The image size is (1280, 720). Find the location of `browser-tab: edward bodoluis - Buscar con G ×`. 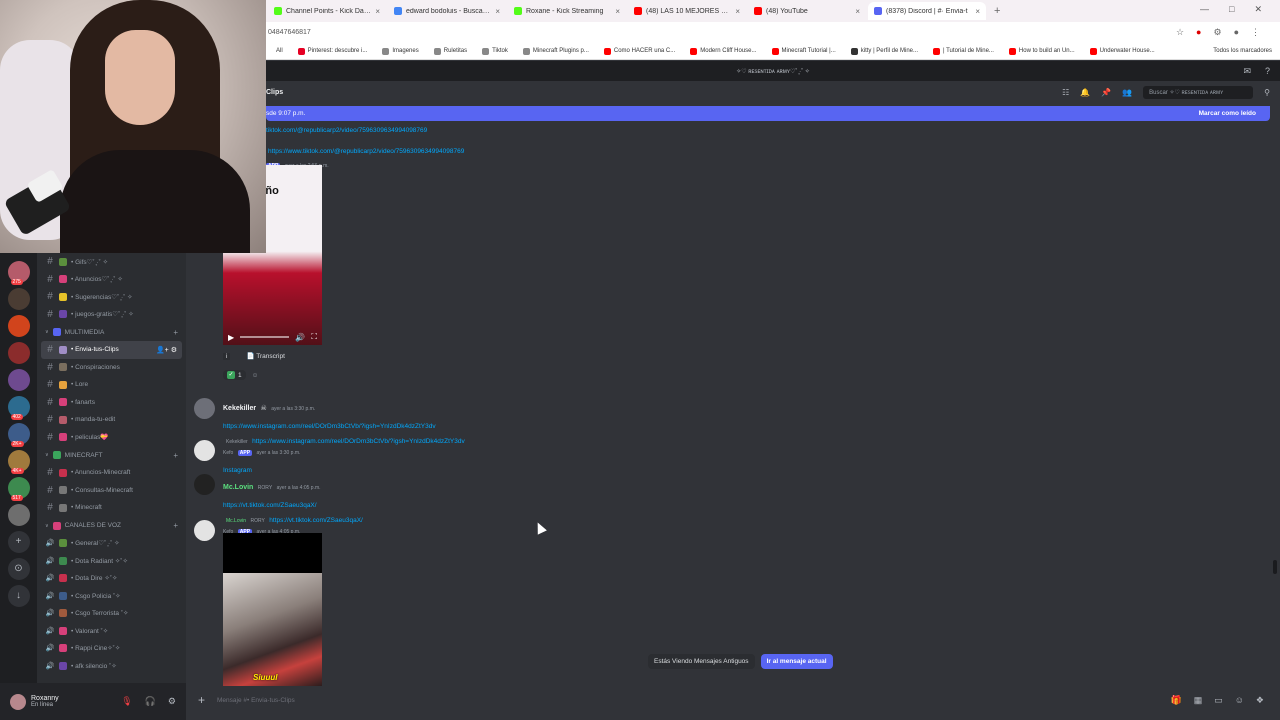

browser-tab: edward bodoluis - Buscar con G × is located at coordinates (447, 11).